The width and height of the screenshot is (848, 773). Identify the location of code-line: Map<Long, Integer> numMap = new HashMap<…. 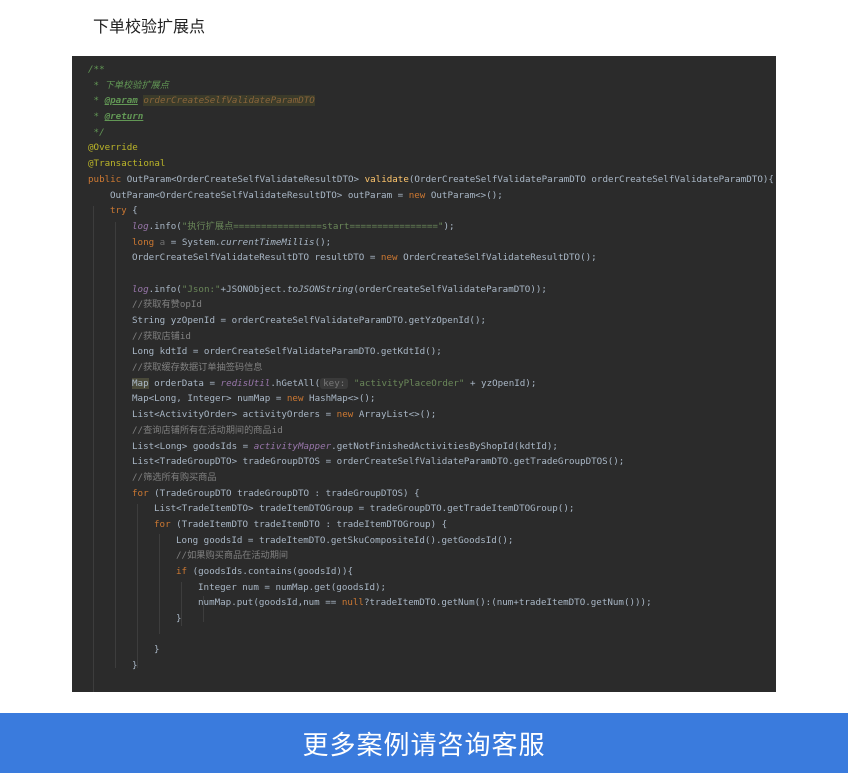
(254, 399).